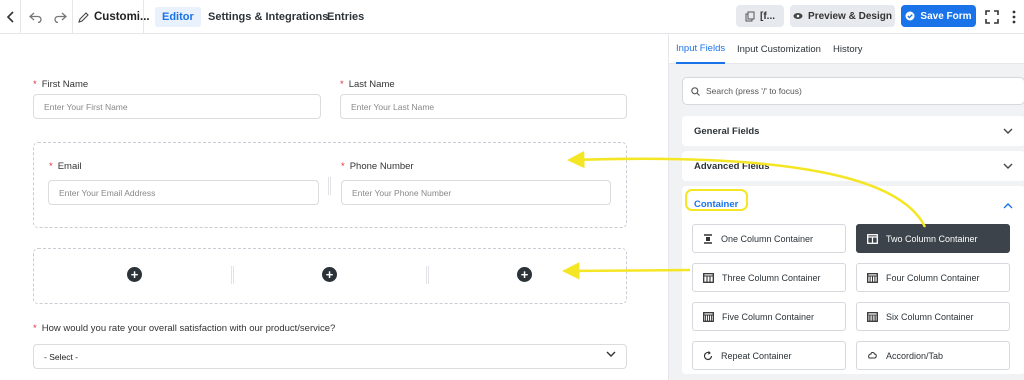  I want to click on tab-entries: Entries, so click(345, 17).